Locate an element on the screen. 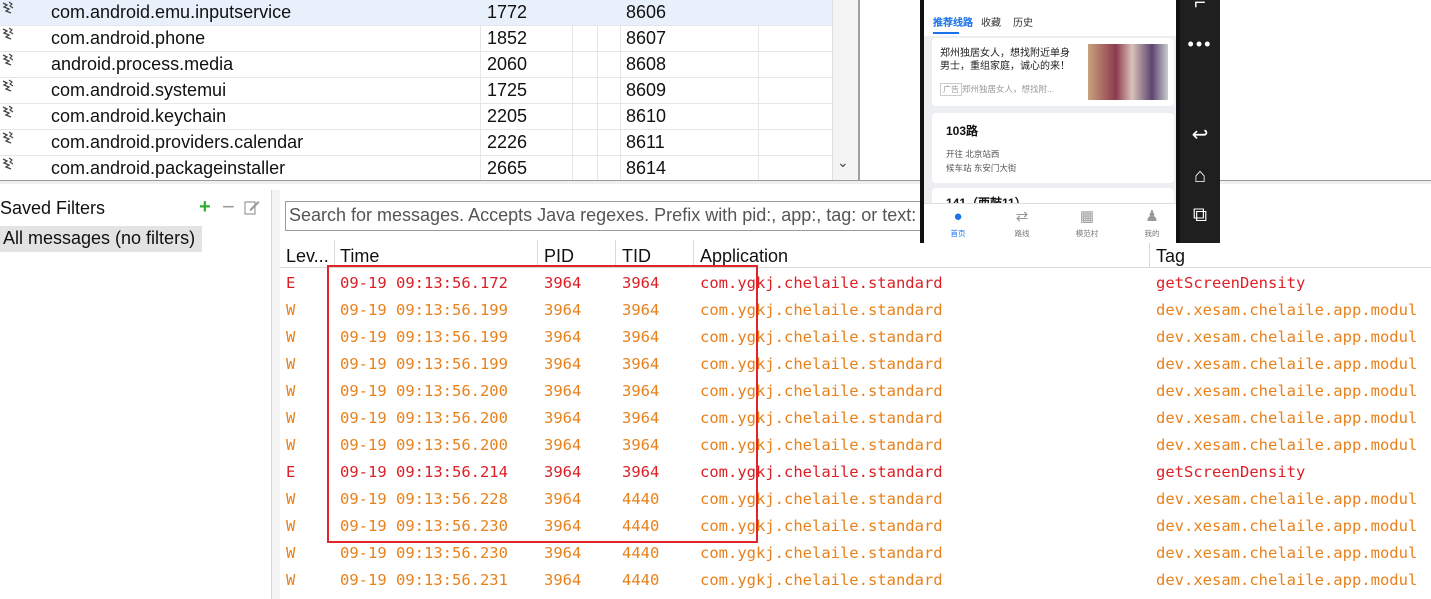 Image resolution: width=1431 pixels, height=599 pixels. saved-filters-title: Saved Filters is located at coordinates (53, 208).